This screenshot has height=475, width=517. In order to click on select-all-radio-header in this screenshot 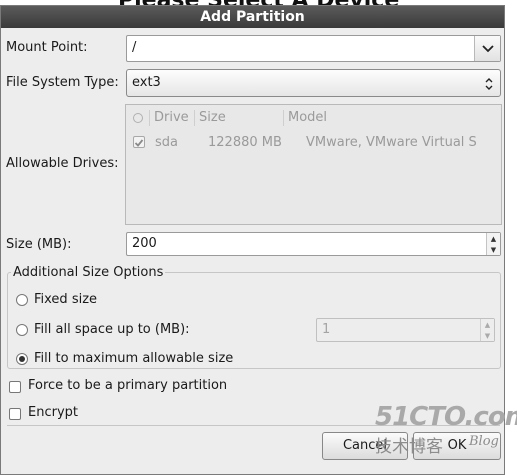, I will do `click(138, 118)`.